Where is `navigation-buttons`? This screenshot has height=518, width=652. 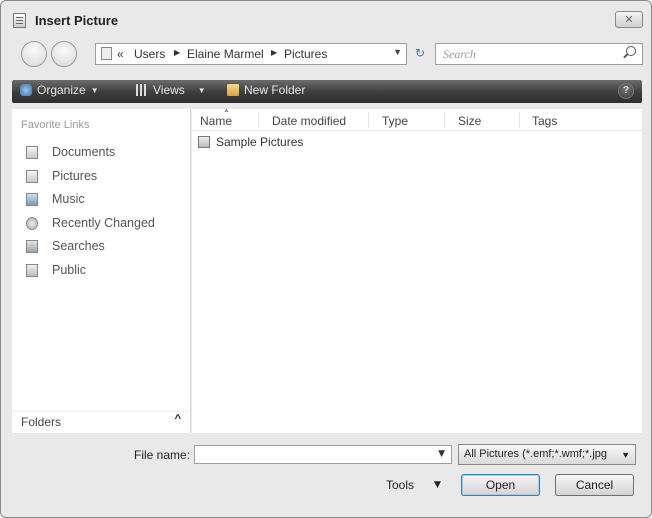 navigation-buttons is located at coordinates (51, 54).